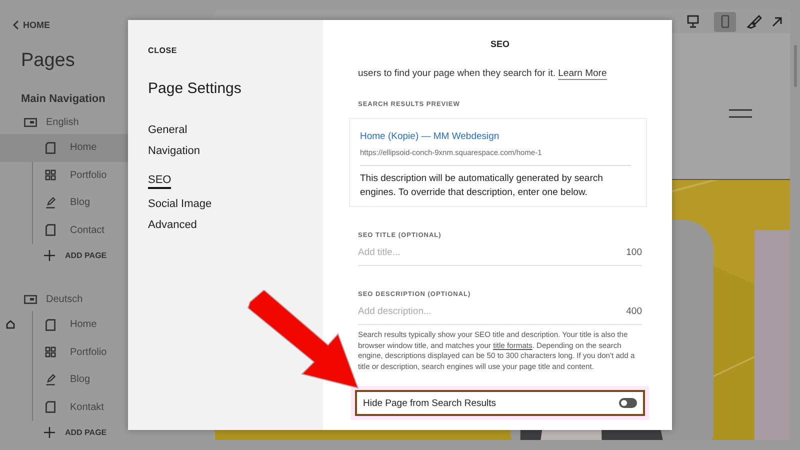 The image size is (800, 450). I want to click on mobile-view-button, so click(725, 22).